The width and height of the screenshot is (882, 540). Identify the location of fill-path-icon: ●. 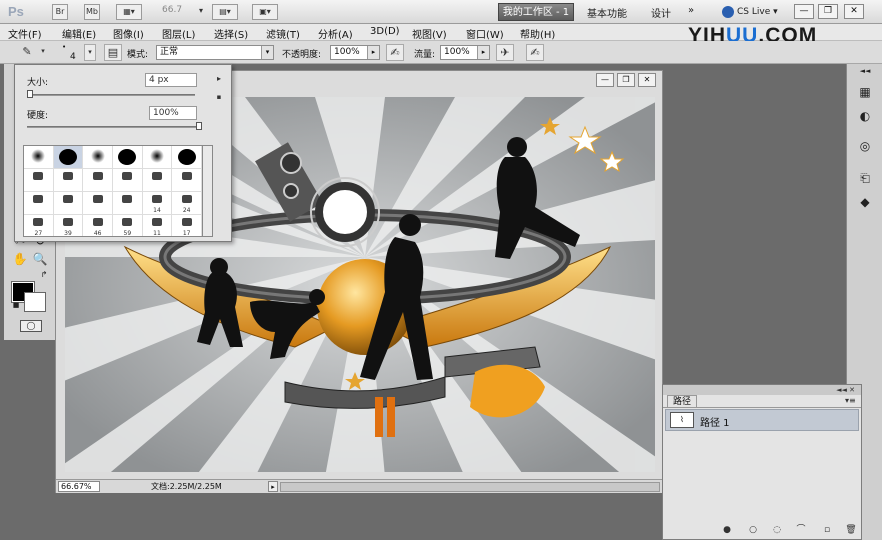
(727, 530).